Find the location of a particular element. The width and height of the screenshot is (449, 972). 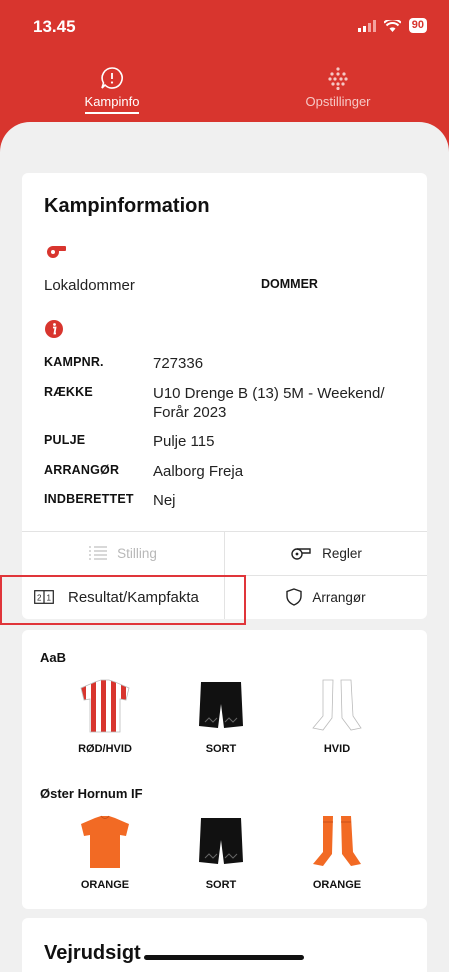

list-icon is located at coordinates (98, 553).